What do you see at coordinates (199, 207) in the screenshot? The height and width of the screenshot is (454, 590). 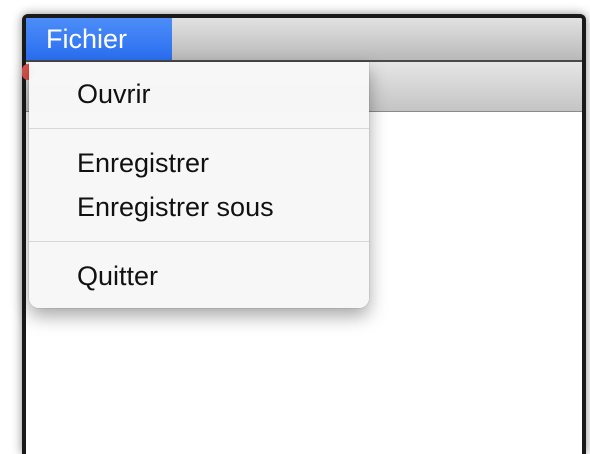 I see `menu-item-enregistrer-sous: Enregistrer sous` at bounding box center [199, 207].